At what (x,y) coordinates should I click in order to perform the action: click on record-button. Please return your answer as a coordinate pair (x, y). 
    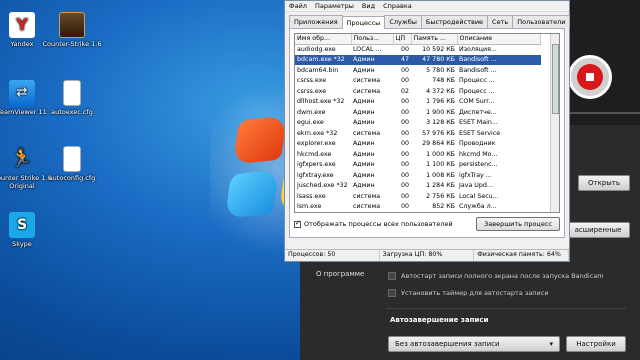
    Looking at the image, I should click on (590, 77).